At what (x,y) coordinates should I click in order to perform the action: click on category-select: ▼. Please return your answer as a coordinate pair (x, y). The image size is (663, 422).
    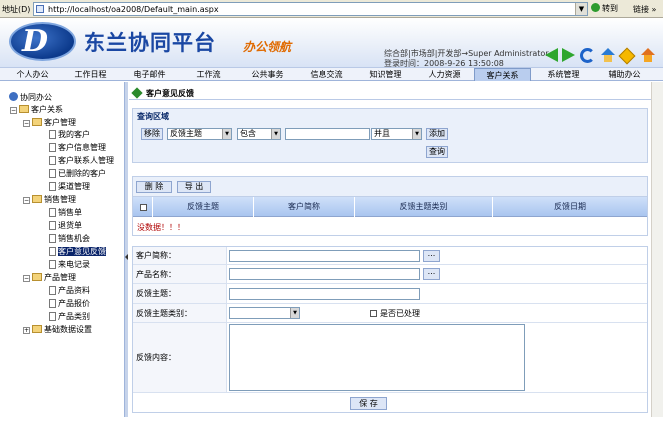
    Looking at the image, I should click on (264, 313).